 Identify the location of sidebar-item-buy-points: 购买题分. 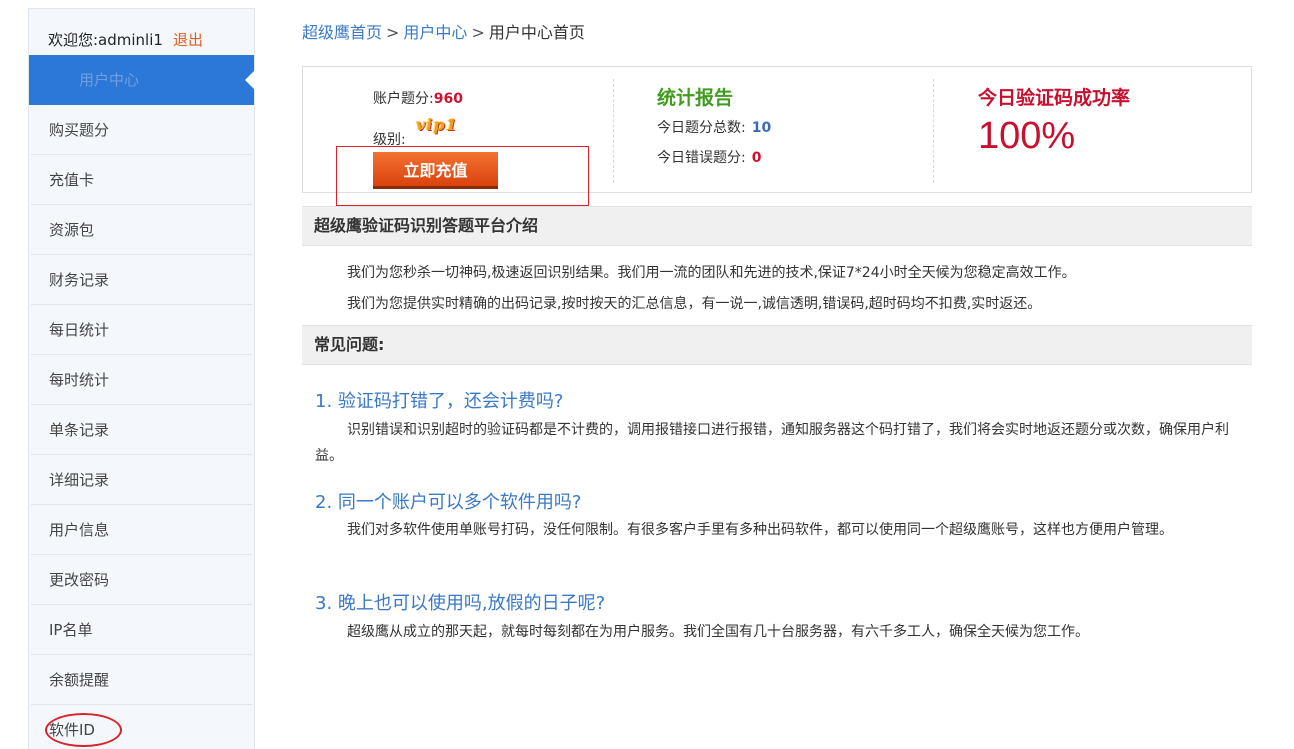
(141, 130).